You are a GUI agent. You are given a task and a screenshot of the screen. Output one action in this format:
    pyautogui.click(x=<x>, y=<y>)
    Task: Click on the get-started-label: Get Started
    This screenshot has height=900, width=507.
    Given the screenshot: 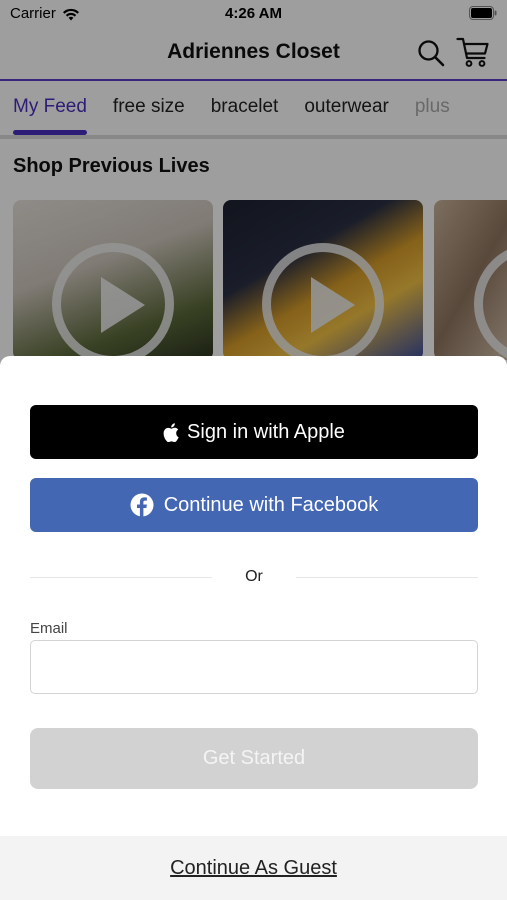 What is the action you would take?
    pyautogui.click(x=254, y=758)
    